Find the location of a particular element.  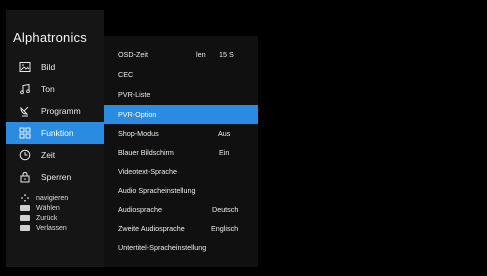

menu-item-audio-spracheinstellung: Audio Spracheinstellung is located at coordinates (181, 190).